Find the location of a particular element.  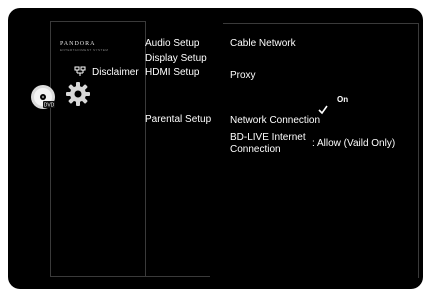

menu-item-parental-setup: Parental Setup is located at coordinates (178, 119).